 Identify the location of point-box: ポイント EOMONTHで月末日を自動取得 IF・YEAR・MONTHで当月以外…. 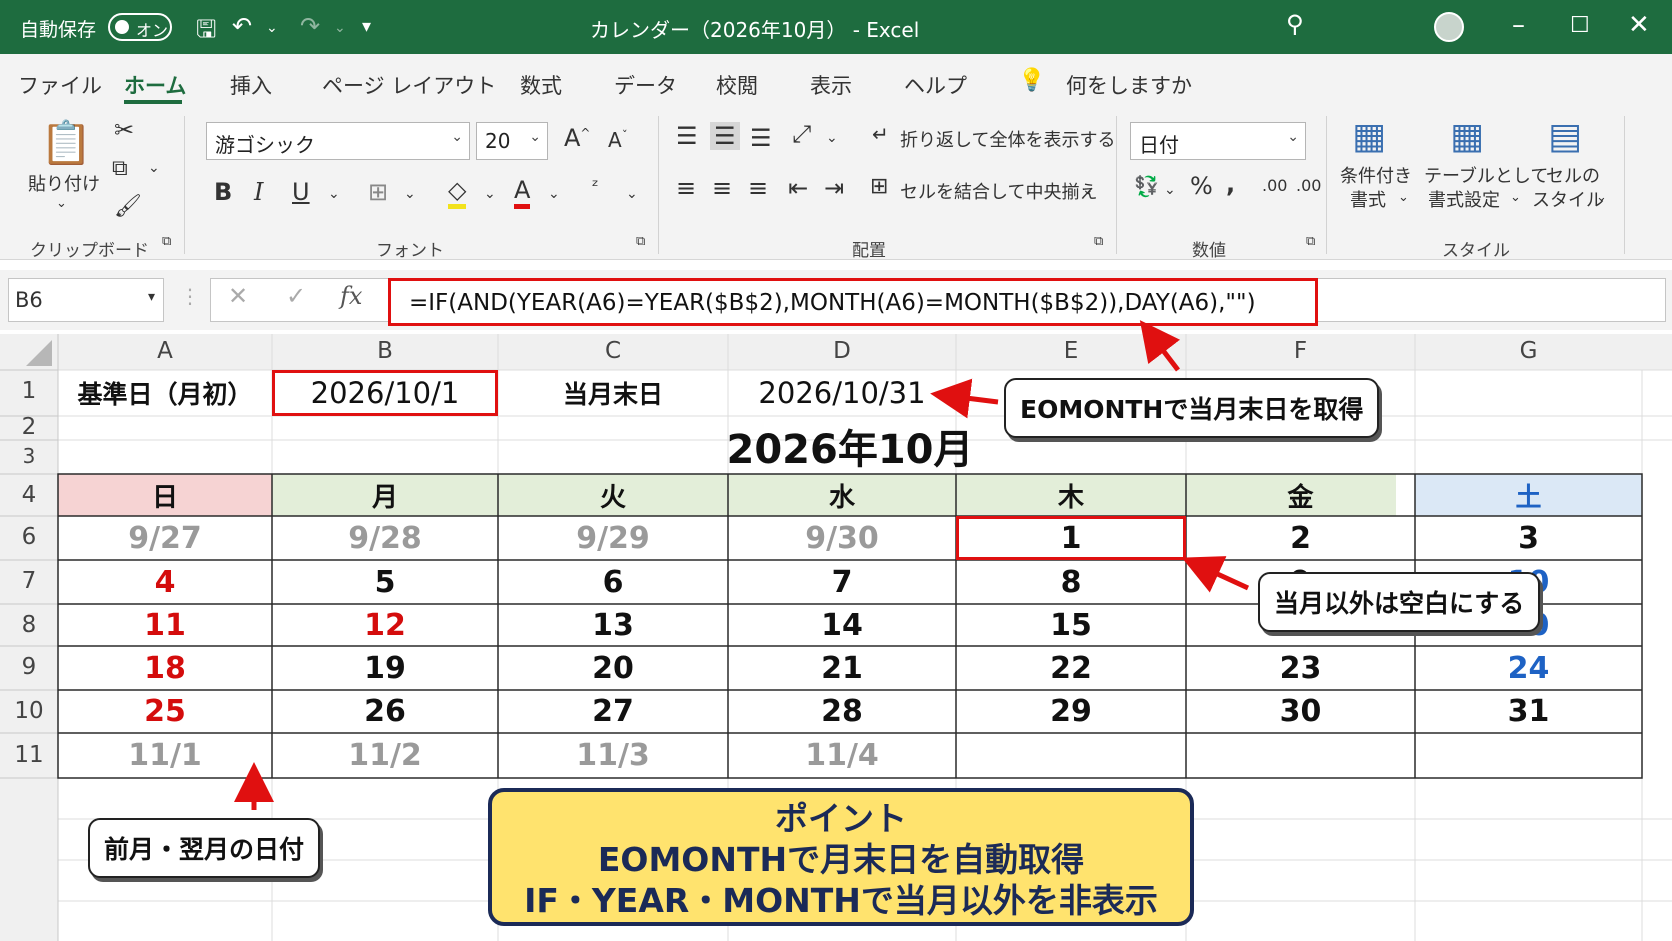
(841, 857).